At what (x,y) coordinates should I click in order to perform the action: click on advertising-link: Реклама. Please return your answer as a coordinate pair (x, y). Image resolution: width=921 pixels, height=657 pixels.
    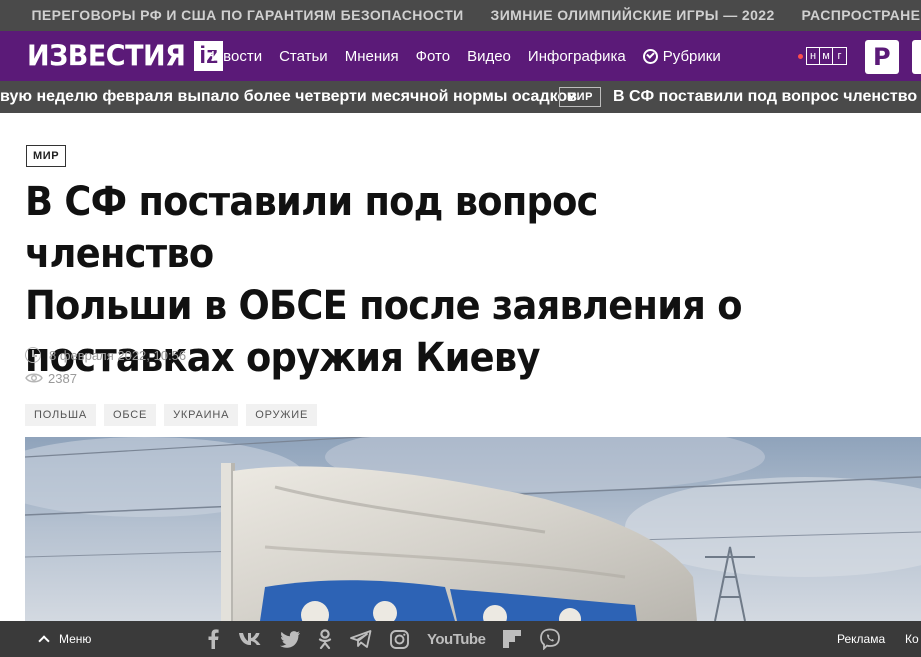
    Looking at the image, I should click on (861, 639).